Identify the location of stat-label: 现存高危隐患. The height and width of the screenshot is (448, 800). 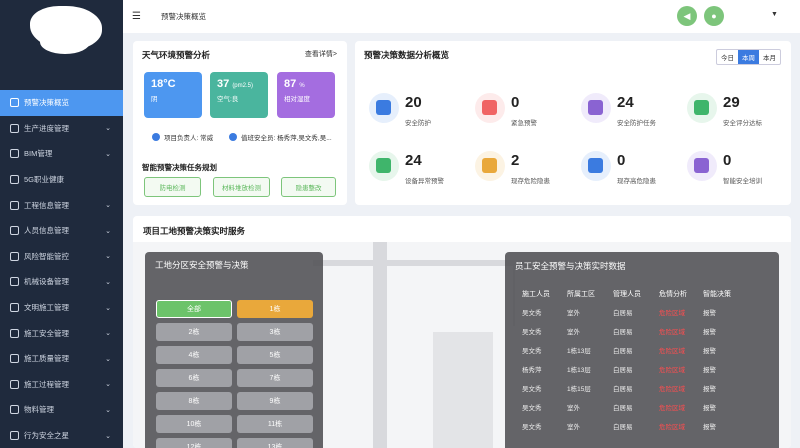
(636, 181).